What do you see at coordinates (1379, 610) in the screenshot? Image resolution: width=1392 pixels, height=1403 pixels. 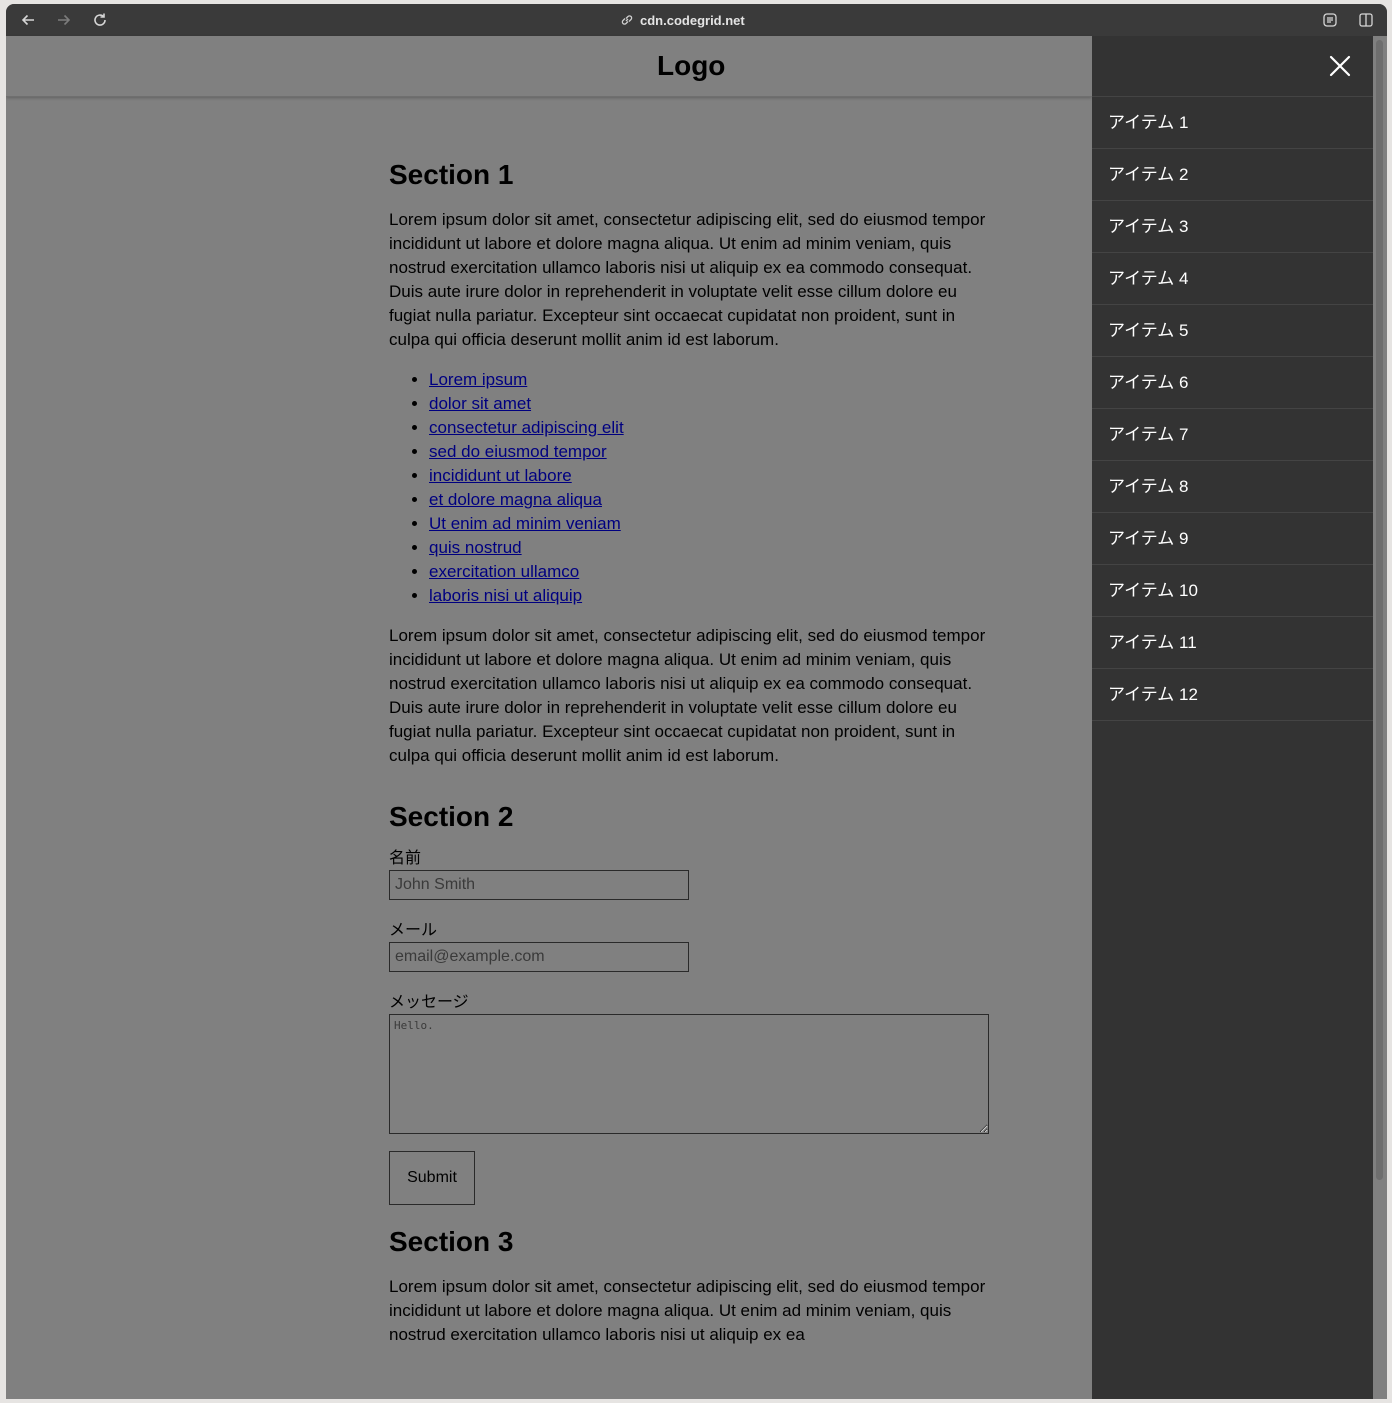 I see `page-scrollbar` at bounding box center [1379, 610].